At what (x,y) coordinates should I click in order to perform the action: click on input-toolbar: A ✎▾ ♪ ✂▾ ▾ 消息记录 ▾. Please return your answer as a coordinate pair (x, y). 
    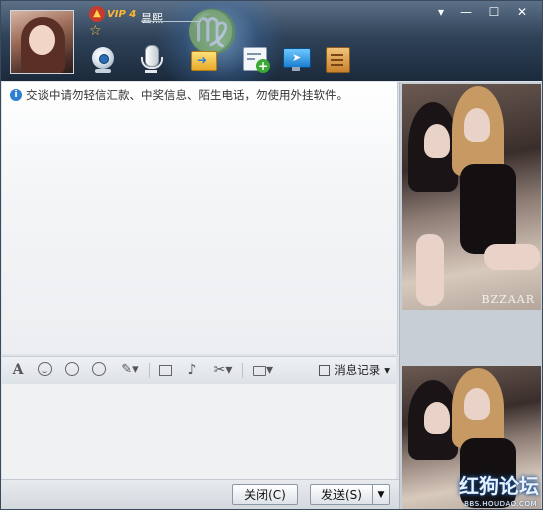
    Looking at the image, I should click on (199, 370).